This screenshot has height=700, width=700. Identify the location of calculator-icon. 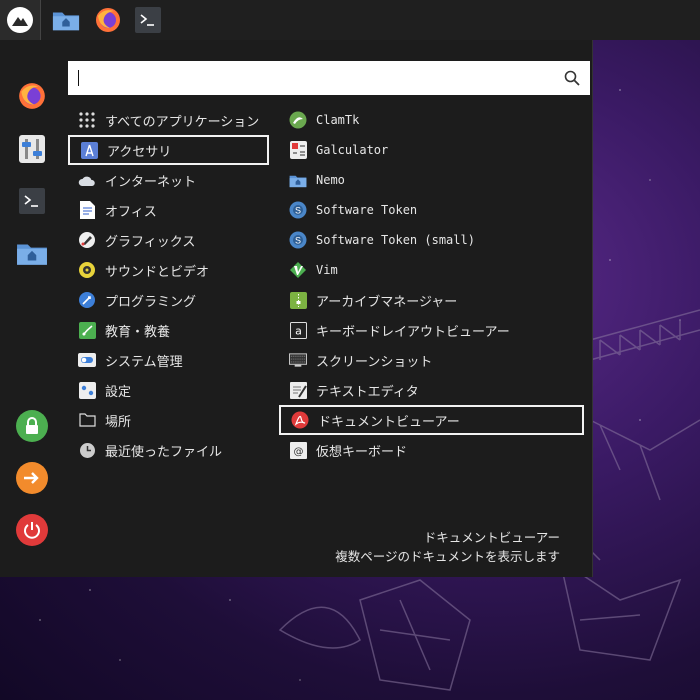
(298, 150).